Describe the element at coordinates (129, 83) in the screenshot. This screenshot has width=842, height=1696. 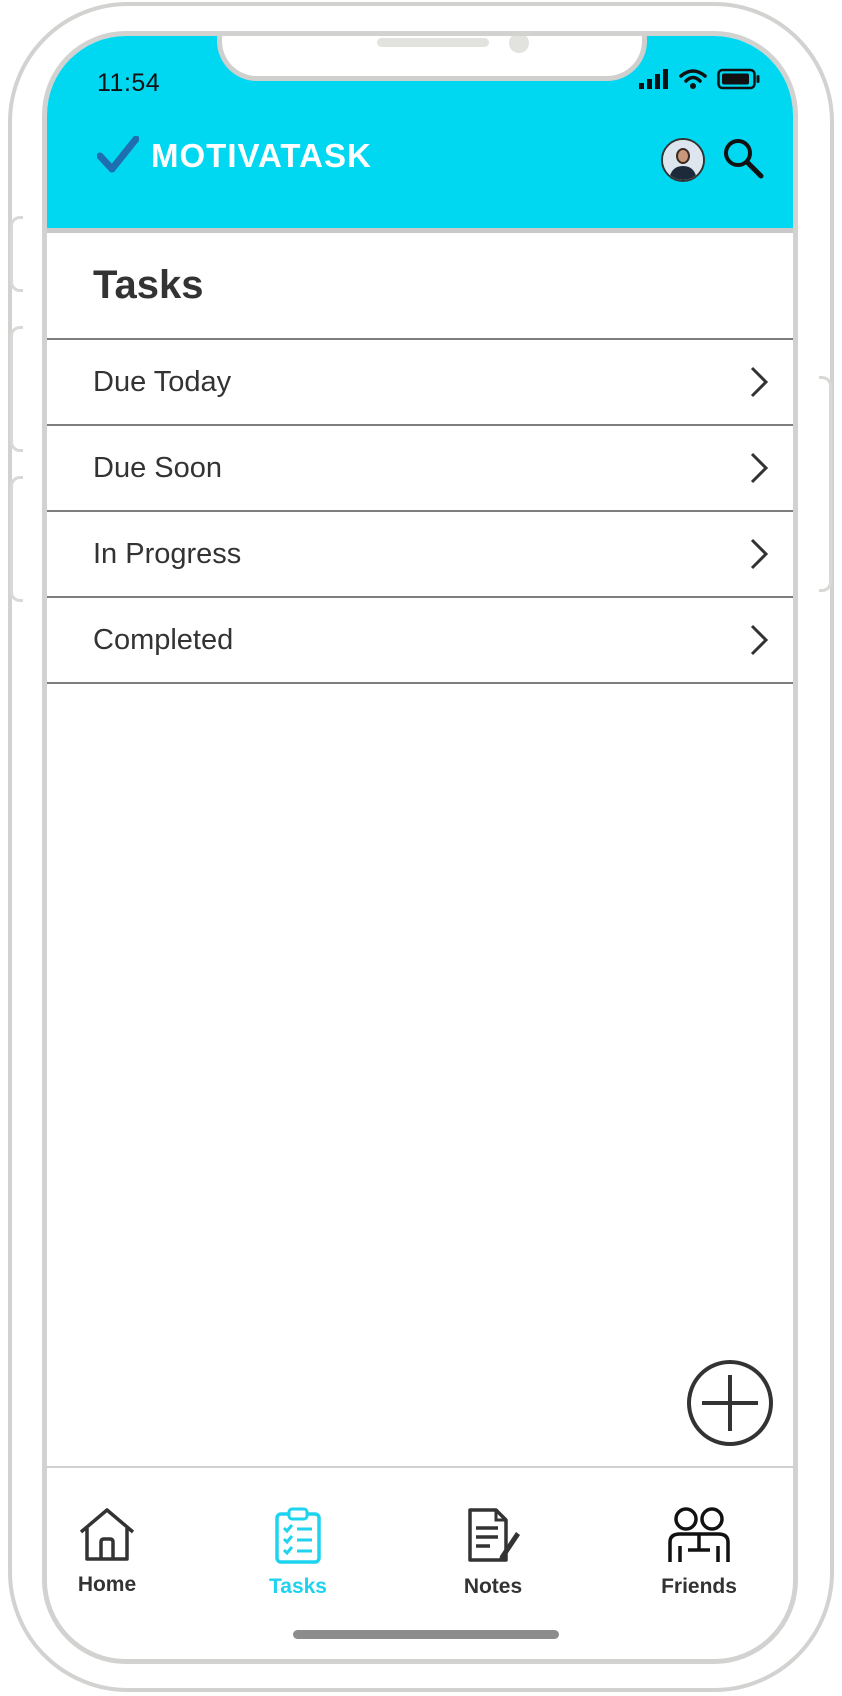
I see `status-time: 11:54` at that location.